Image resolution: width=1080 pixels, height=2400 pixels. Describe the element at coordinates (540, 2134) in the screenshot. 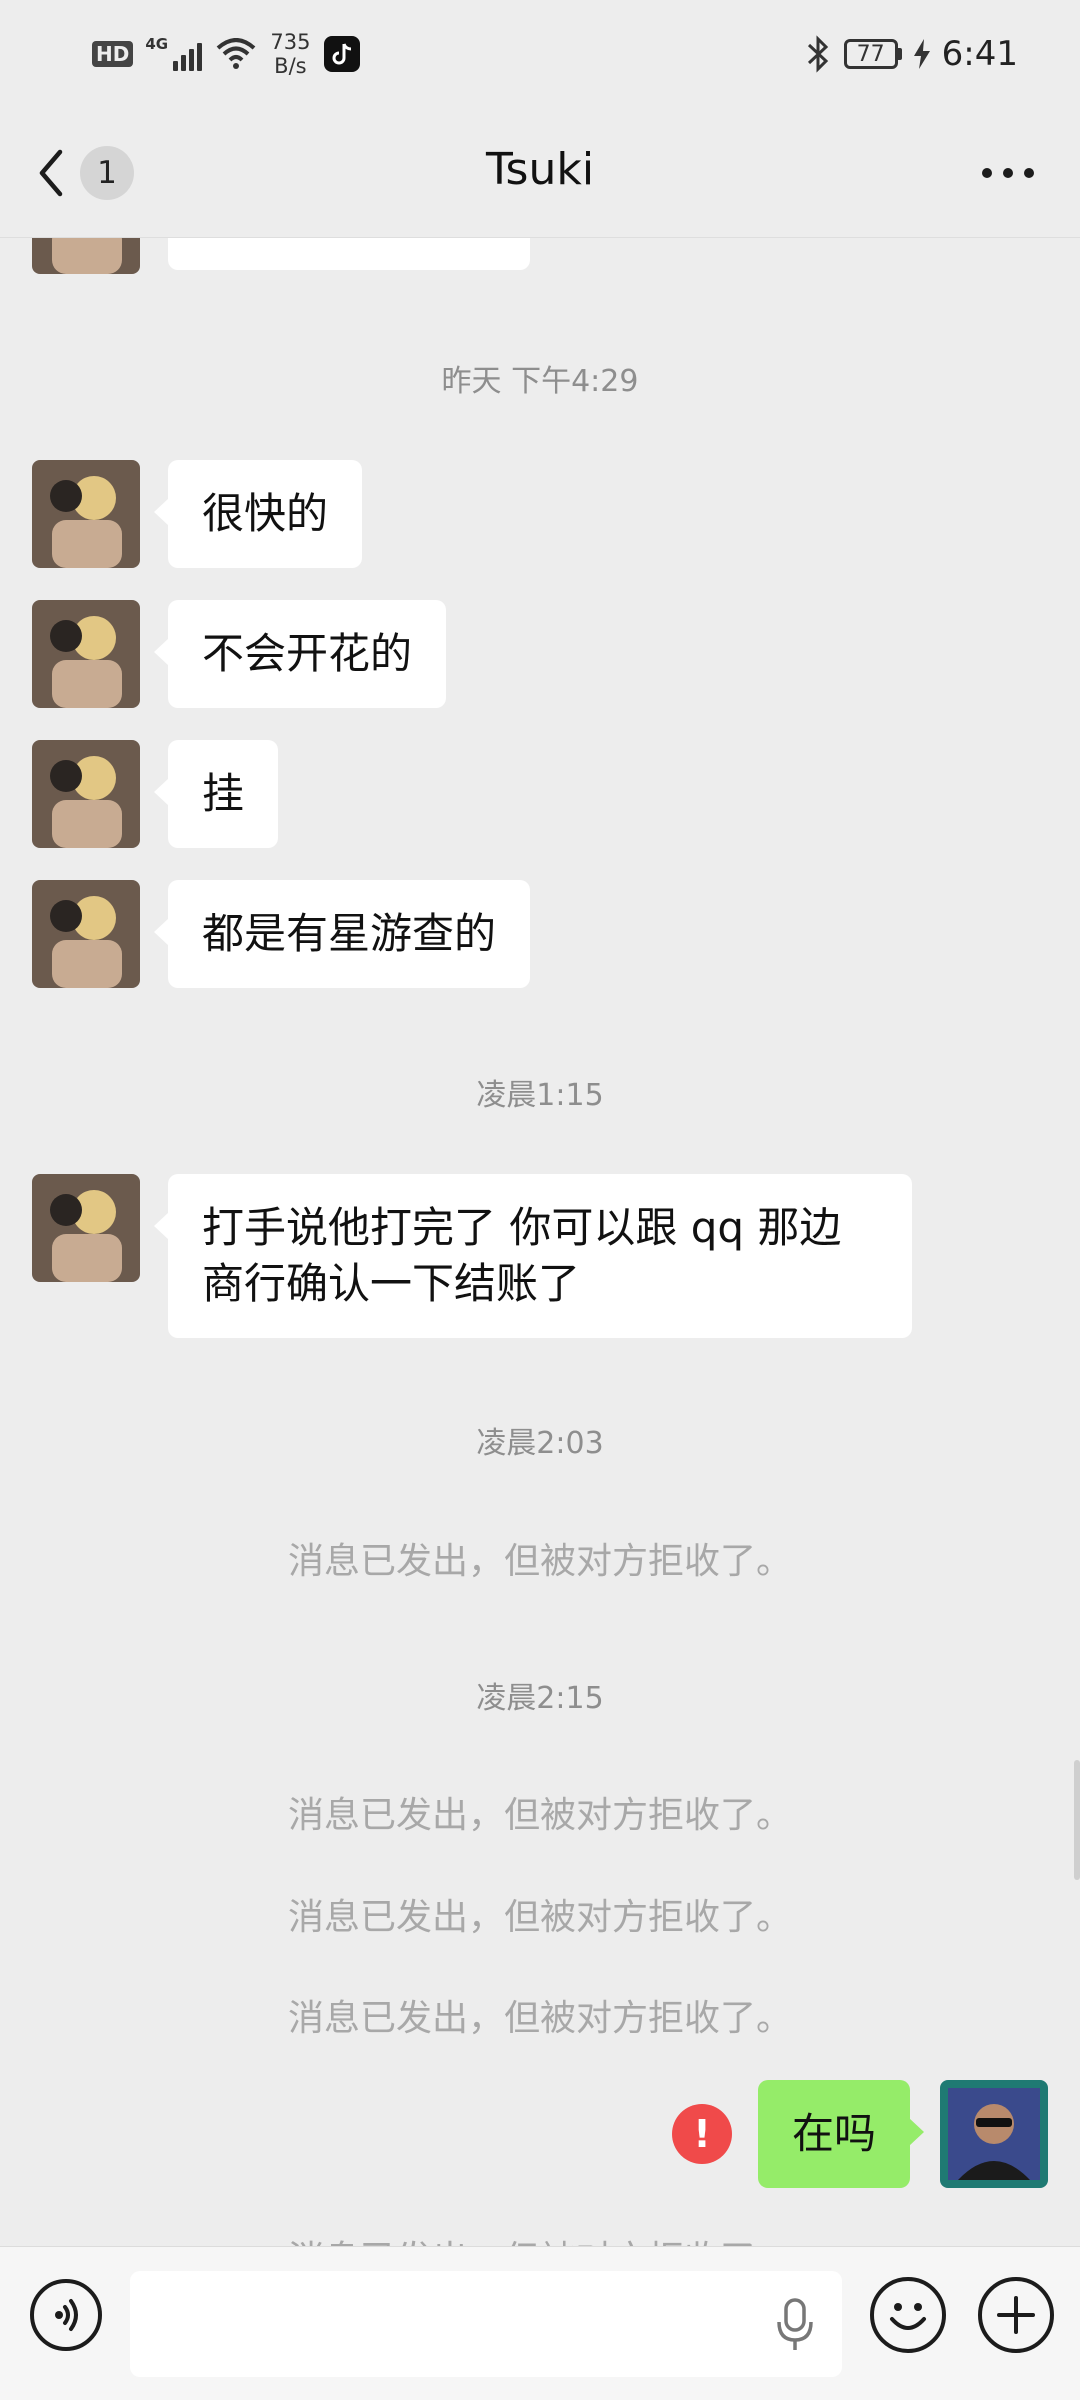

I see `message-row: ! 在吗` at that location.